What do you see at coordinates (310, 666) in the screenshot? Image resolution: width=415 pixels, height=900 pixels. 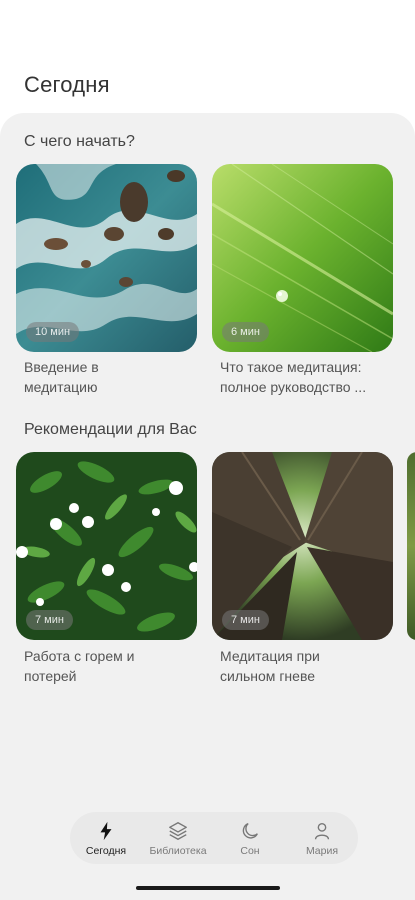 I see `card-title: Медитация при сильном гневе` at bounding box center [310, 666].